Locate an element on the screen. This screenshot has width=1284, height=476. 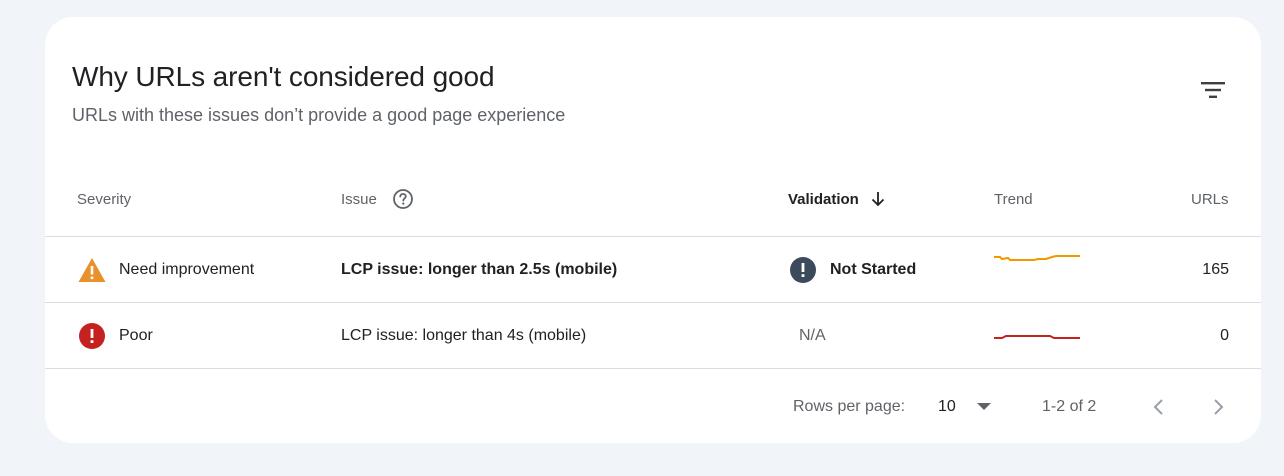
issue-cell: LCP issue: longer than 2.5s (mobile) is located at coordinates (479, 269).